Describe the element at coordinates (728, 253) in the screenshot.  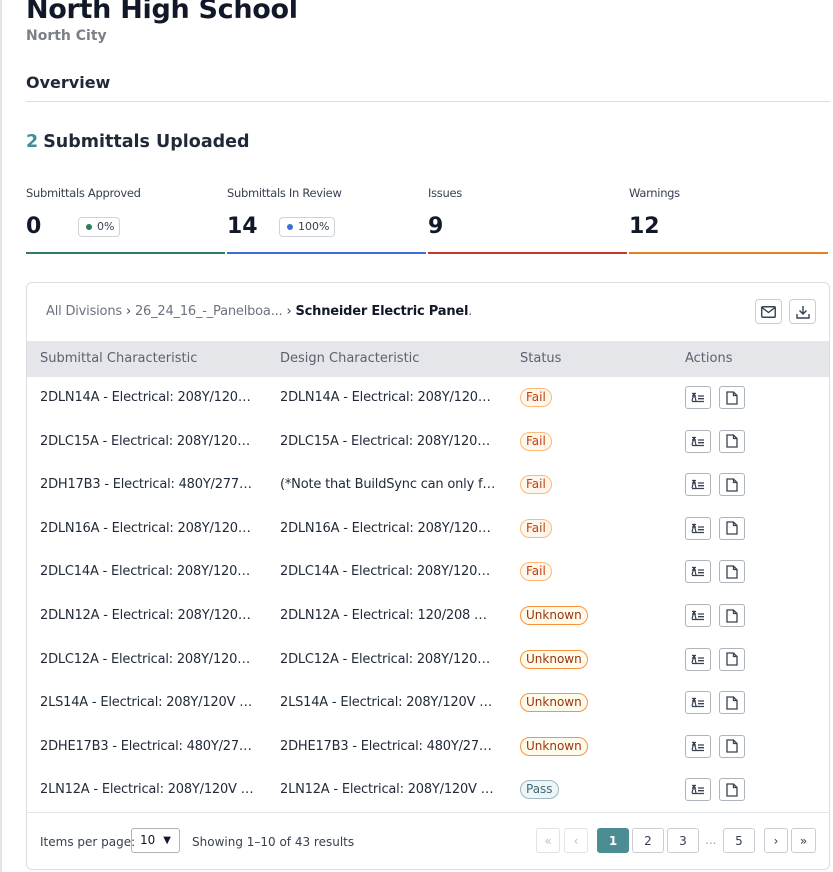
I see `stat-bar` at that location.